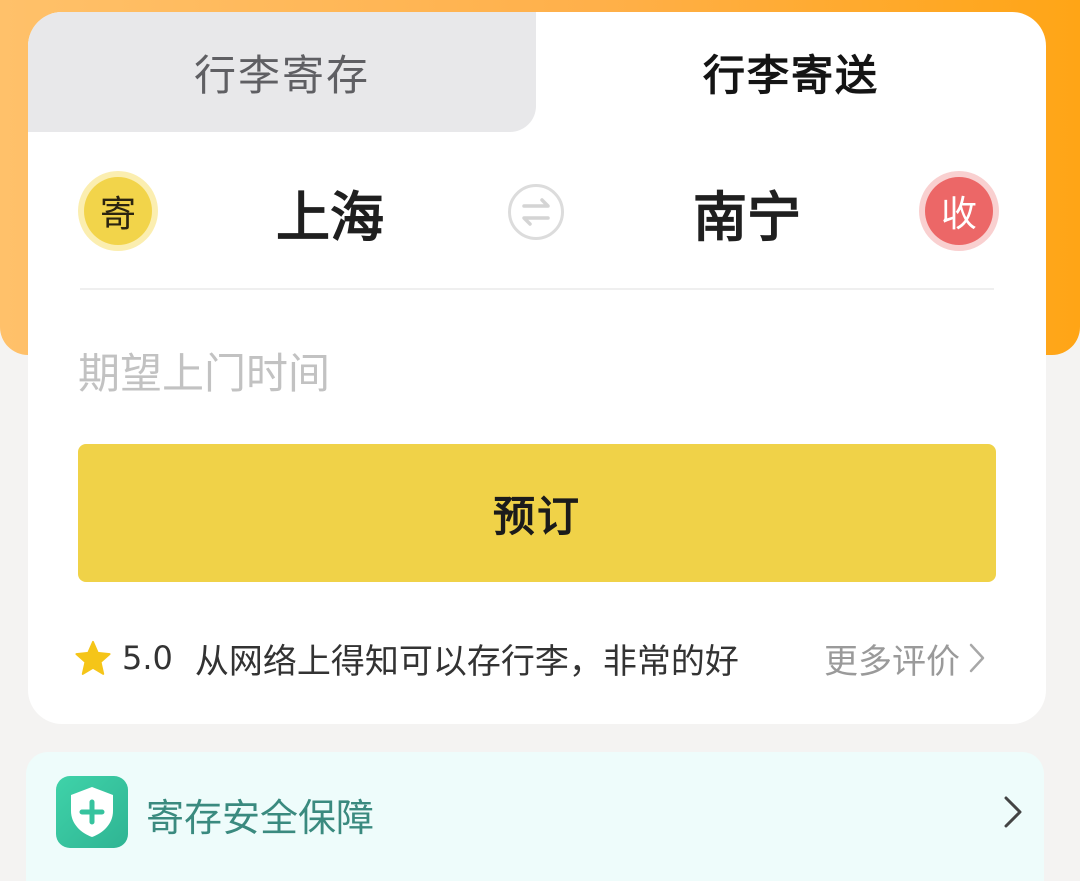 This screenshot has height=881, width=1080. What do you see at coordinates (959, 211) in the screenshot?
I see `receive-badge: 收` at bounding box center [959, 211].